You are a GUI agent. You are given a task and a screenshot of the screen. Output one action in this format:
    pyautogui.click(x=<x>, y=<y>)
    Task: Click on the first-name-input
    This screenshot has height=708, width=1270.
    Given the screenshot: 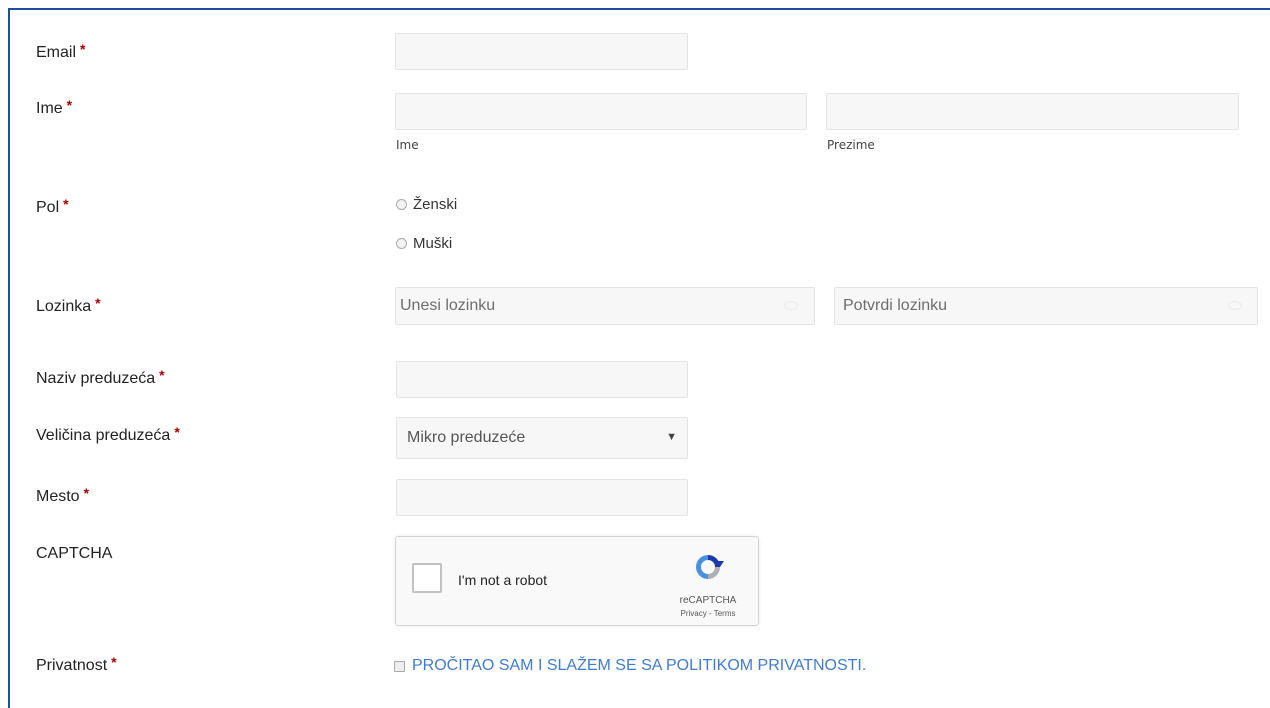 What is the action you would take?
    pyautogui.click(x=601, y=111)
    